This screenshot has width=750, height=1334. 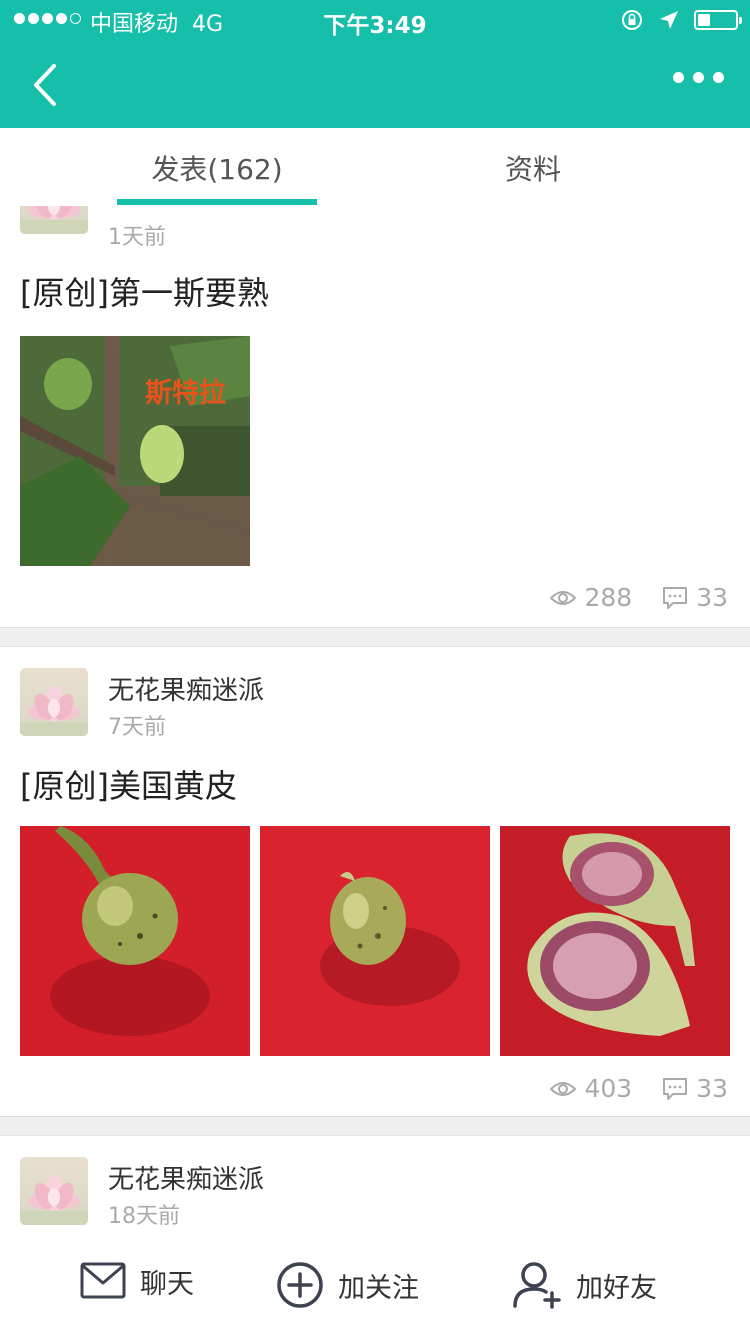 What do you see at coordinates (537, 1285) in the screenshot?
I see `add-user-icon` at bounding box center [537, 1285].